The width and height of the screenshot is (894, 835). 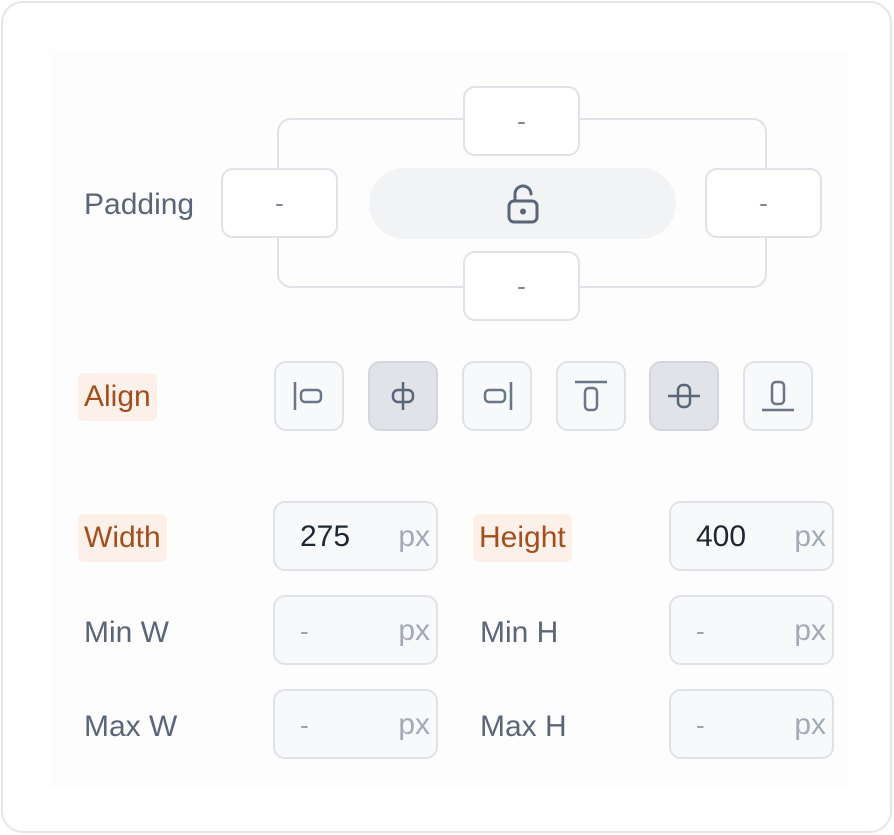 I want to click on padding-left-input: -, so click(x=279, y=203).